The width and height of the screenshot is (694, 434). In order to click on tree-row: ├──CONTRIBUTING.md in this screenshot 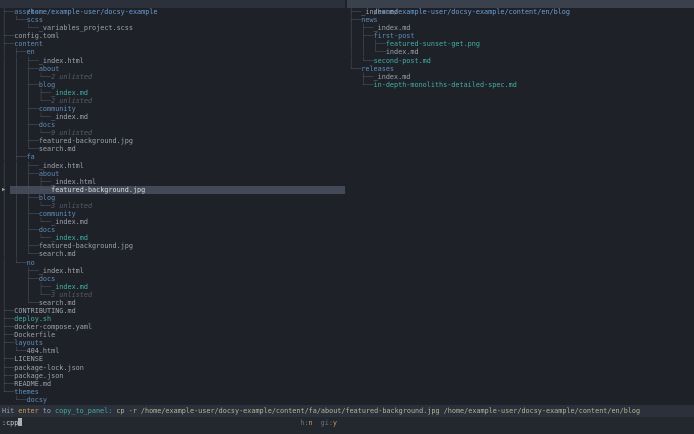, I will do `click(172, 311)`.